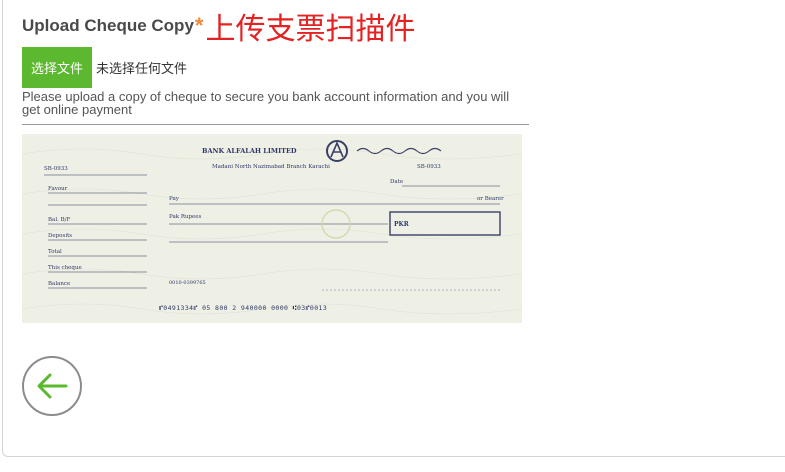  I want to click on required-asterisk: *, so click(199, 25).